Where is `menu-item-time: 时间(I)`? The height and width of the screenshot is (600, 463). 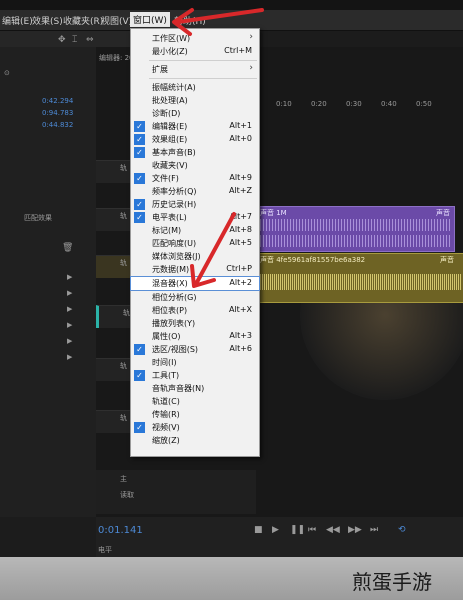
menu-item-time: 时间(I) is located at coordinates (195, 362).